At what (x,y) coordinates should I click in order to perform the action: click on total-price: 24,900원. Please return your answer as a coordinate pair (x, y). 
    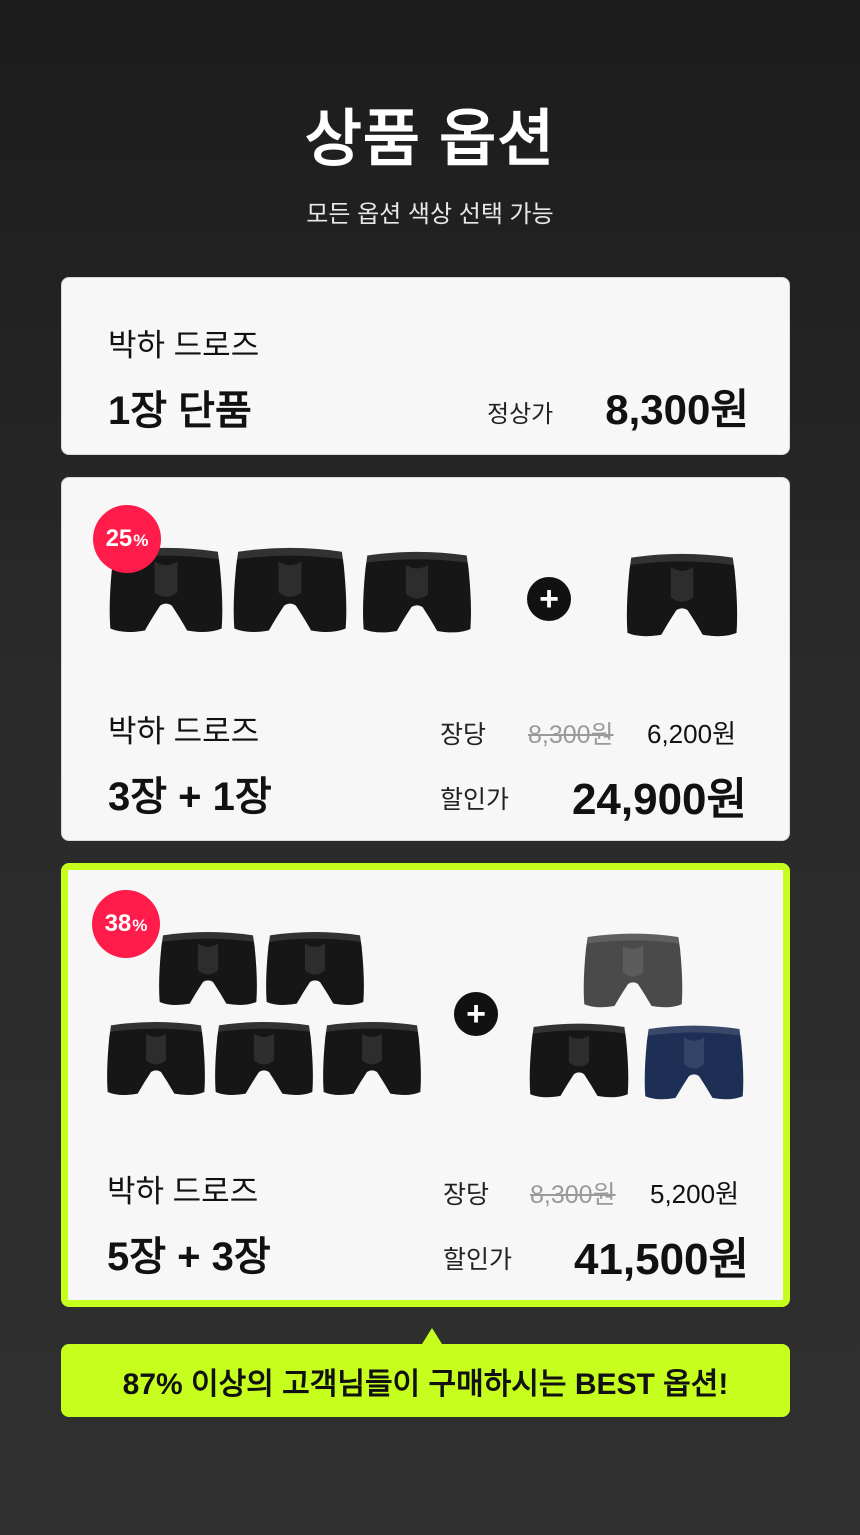
    Looking at the image, I should click on (659, 799).